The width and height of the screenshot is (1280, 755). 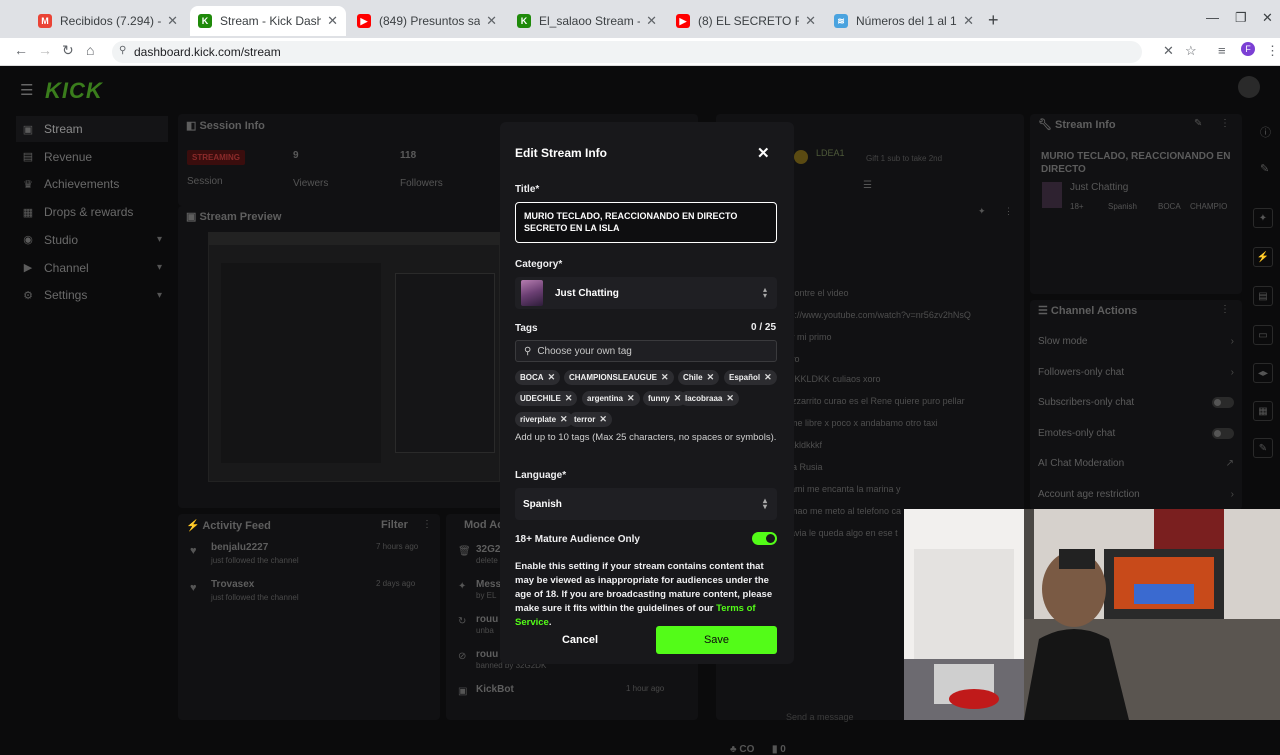 I want to click on save-button: Save, so click(x=716, y=640).